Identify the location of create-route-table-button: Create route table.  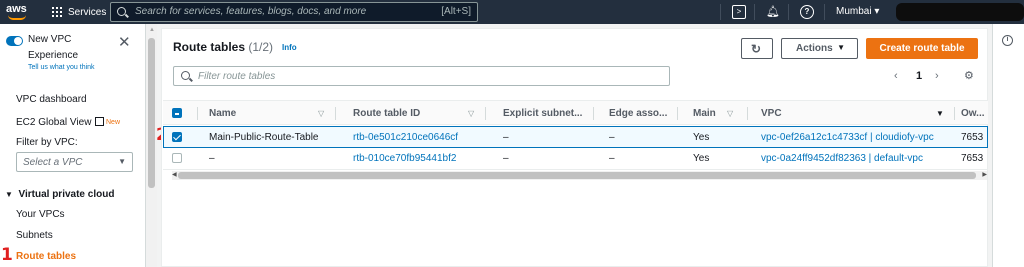
(922, 48).